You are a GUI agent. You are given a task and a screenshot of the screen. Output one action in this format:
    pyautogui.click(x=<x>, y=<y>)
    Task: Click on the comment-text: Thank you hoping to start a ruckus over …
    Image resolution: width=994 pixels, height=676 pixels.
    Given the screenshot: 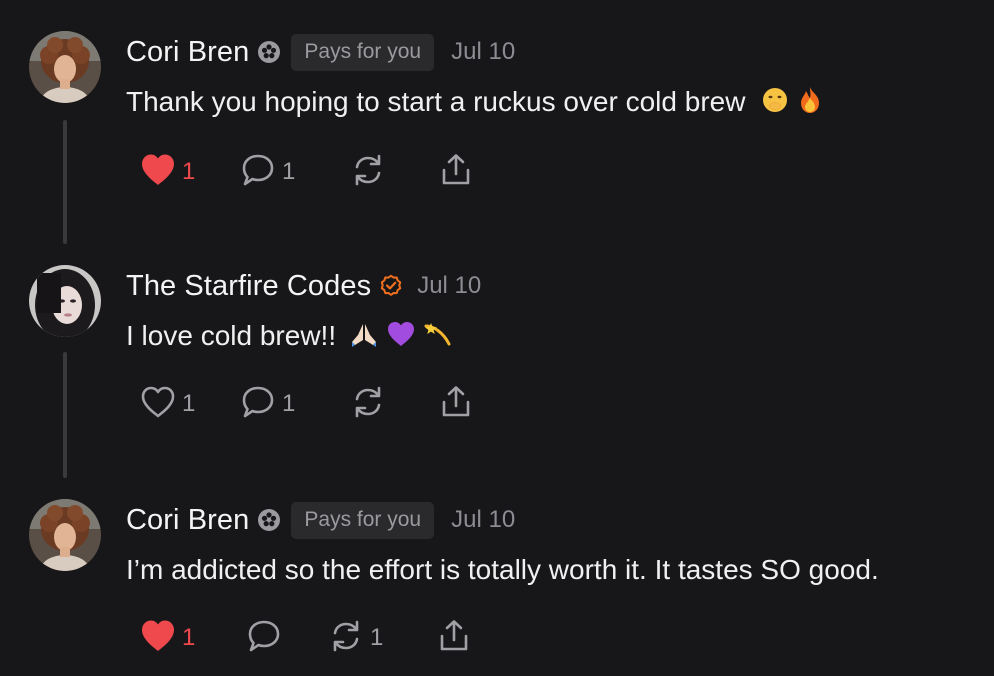 What is the action you would take?
    pyautogui.click(x=474, y=103)
    